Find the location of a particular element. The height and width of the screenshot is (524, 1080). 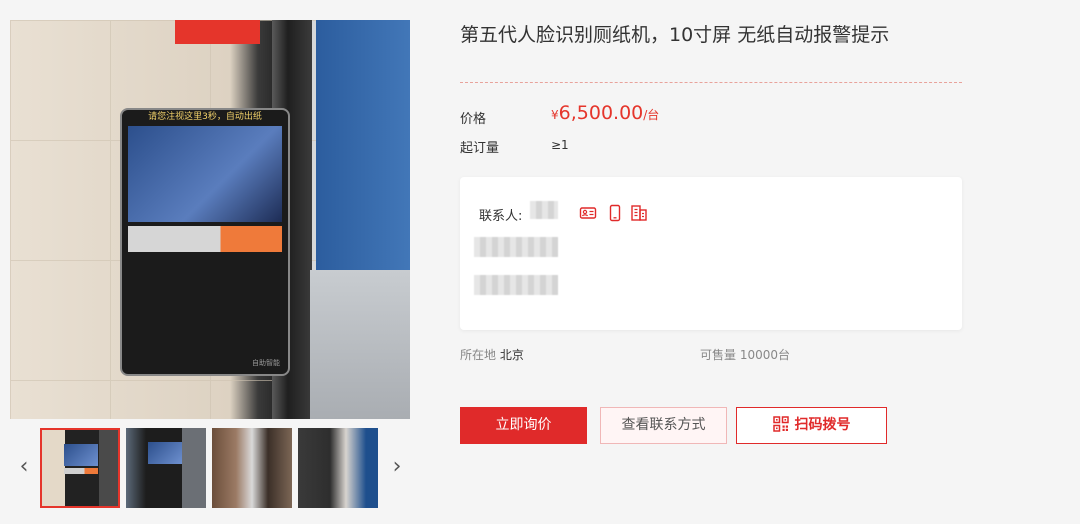

scan-dial-label: 扫码拨号 is located at coordinates (822, 425).